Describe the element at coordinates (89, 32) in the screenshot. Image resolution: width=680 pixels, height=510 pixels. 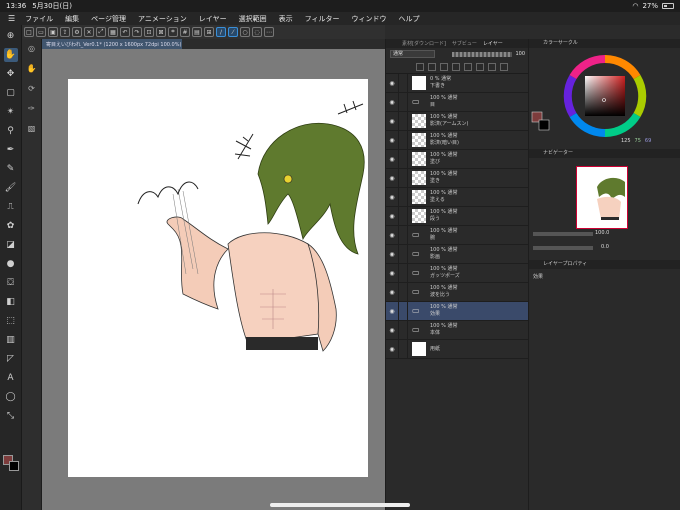
I see `clear-icon: ✕` at that location.